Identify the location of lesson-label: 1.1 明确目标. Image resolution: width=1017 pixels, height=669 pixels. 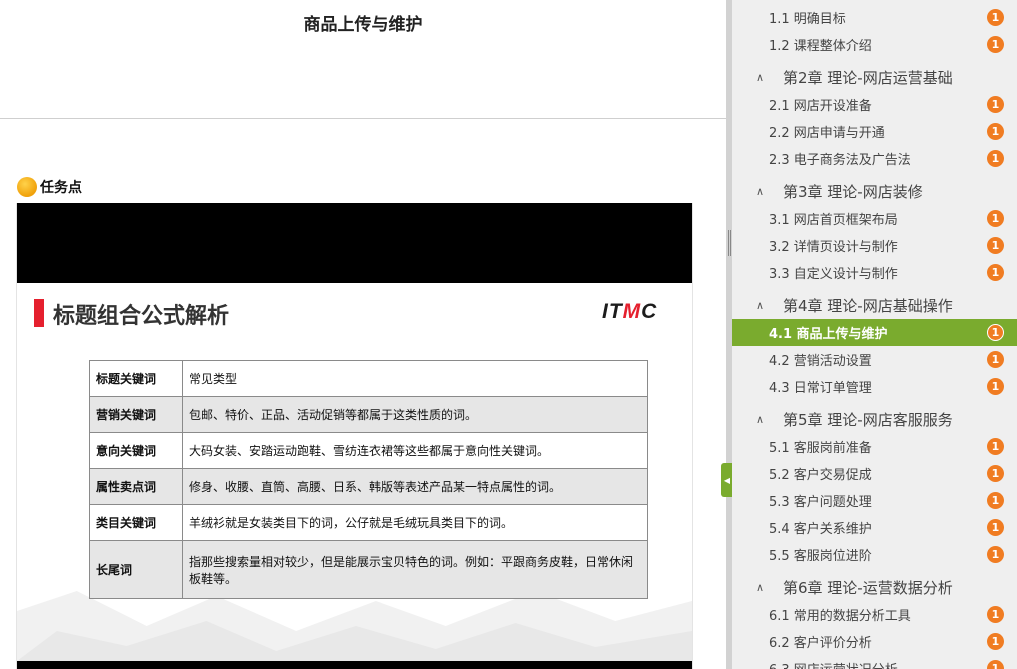
(807, 19).